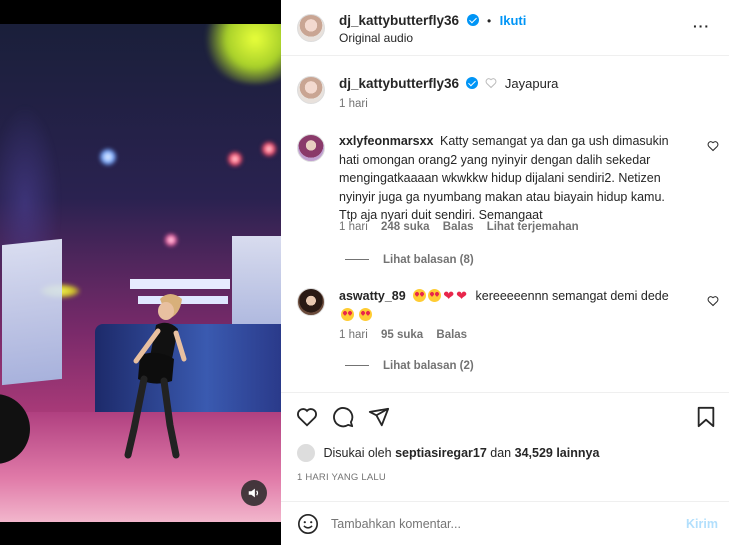  What do you see at coordinates (386, 141) in the screenshot?
I see `comment-username: xxlyfeonmarsxx` at bounding box center [386, 141].